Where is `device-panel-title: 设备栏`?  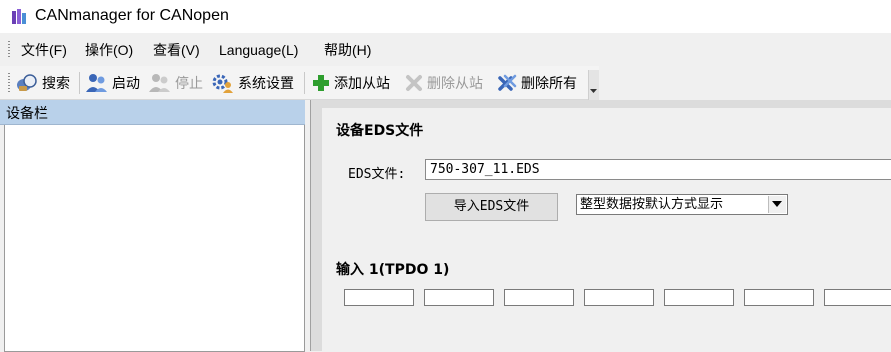
device-panel-title: 设备栏 is located at coordinates (27, 114).